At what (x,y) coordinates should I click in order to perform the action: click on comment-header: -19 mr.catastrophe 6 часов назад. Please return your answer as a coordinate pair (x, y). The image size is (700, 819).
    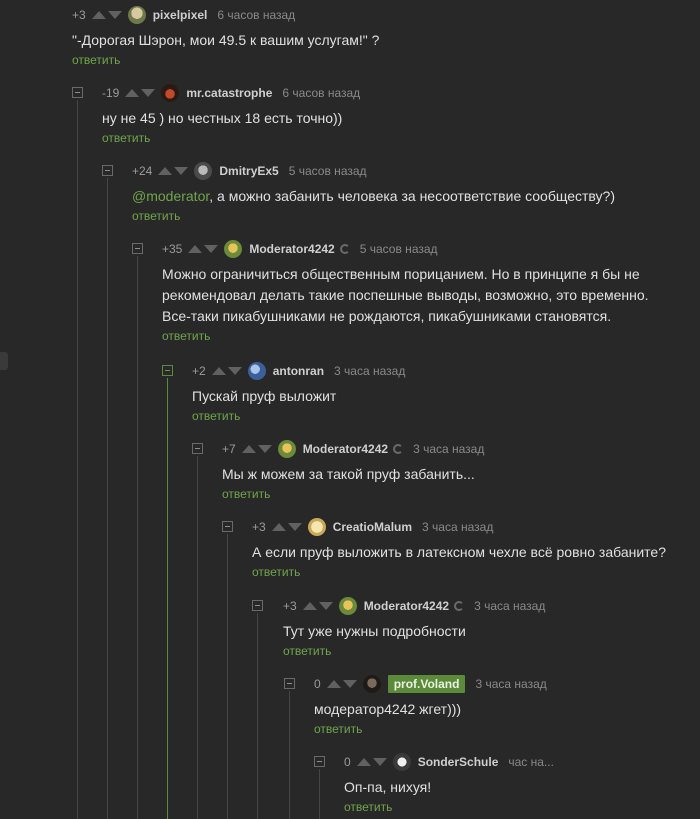
    Looking at the image, I should click on (231, 93).